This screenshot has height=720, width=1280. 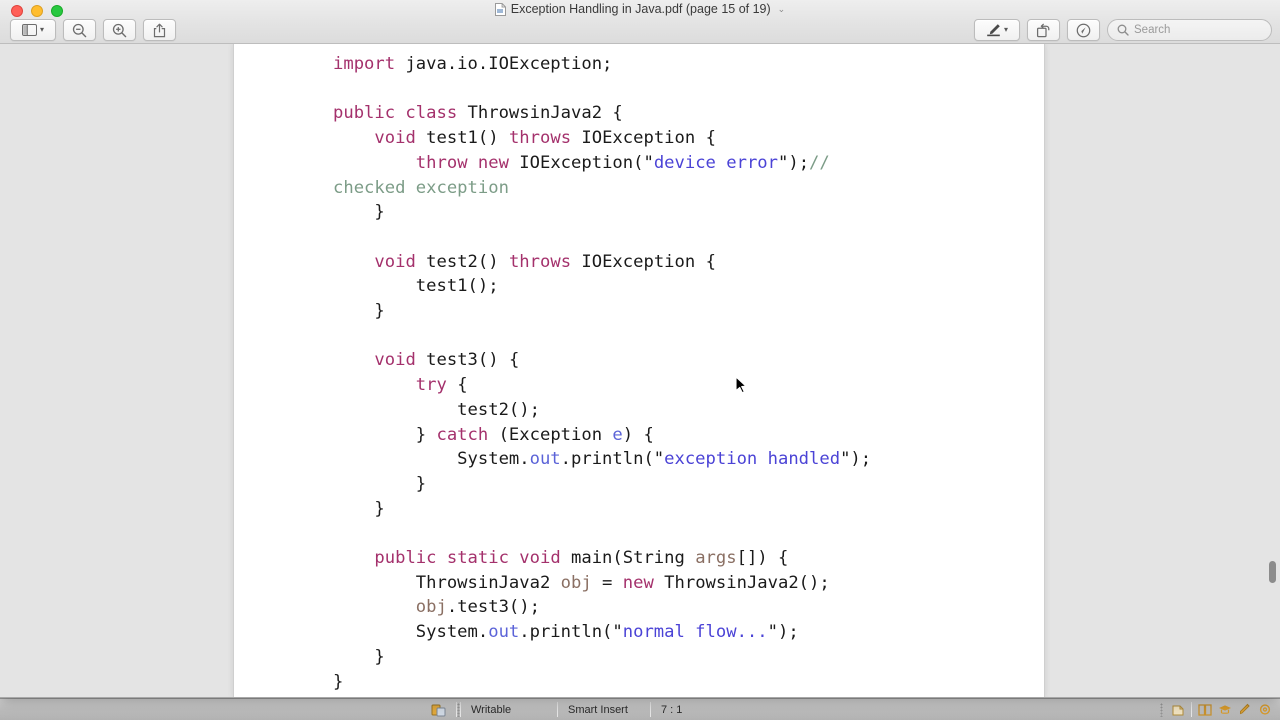 What do you see at coordinates (747, 582) in the screenshot?
I see `code-token: ThrowsinJava2();` at bounding box center [747, 582].